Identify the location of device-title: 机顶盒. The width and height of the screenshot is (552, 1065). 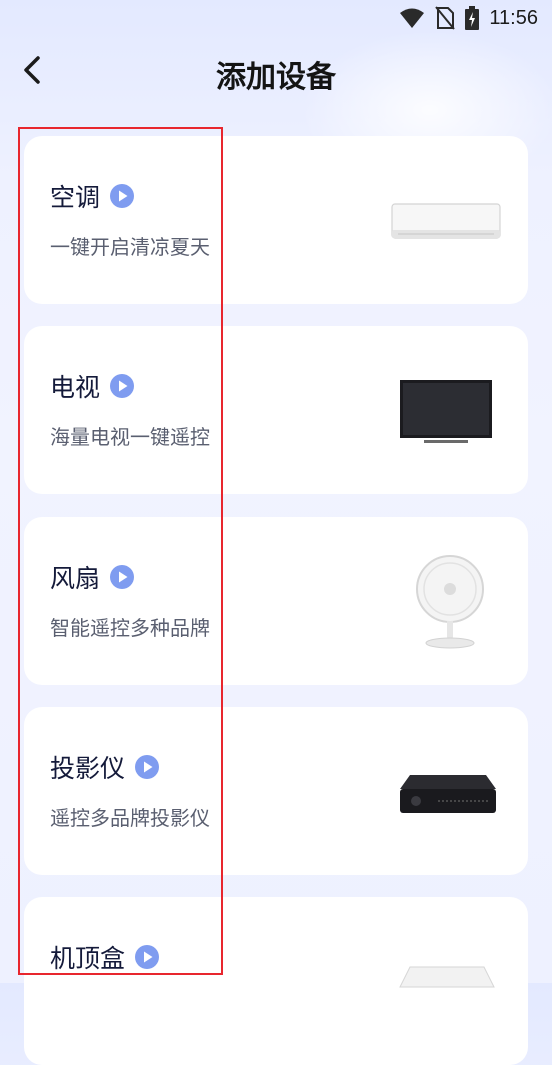
(105, 957).